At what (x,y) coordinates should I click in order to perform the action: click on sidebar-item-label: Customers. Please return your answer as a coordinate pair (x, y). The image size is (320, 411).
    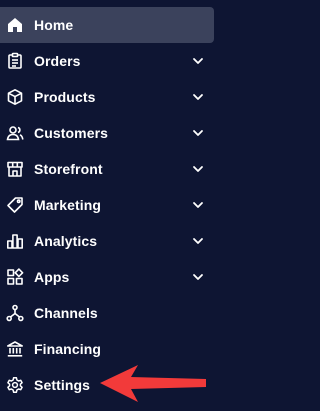
    Looking at the image, I should click on (71, 133).